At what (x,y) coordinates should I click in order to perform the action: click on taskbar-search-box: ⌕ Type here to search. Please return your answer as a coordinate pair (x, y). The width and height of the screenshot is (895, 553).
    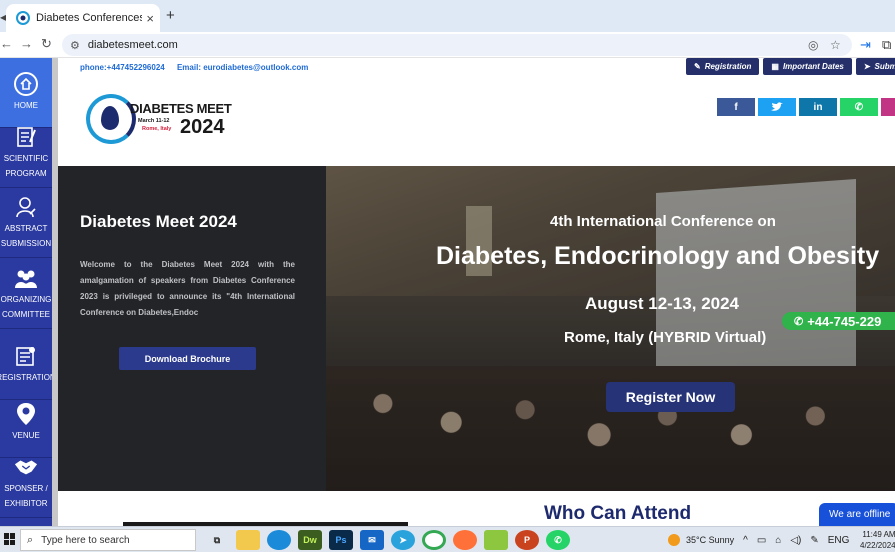
    Looking at the image, I should click on (108, 540).